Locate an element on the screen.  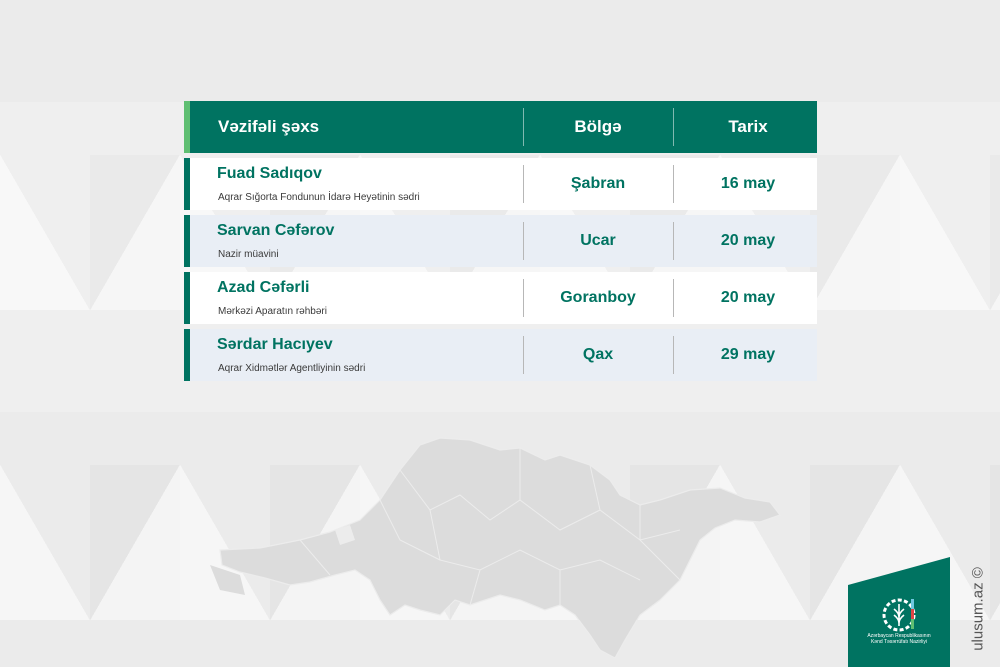
source-credit: ulusum.az © is located at coordinates (978, 609).